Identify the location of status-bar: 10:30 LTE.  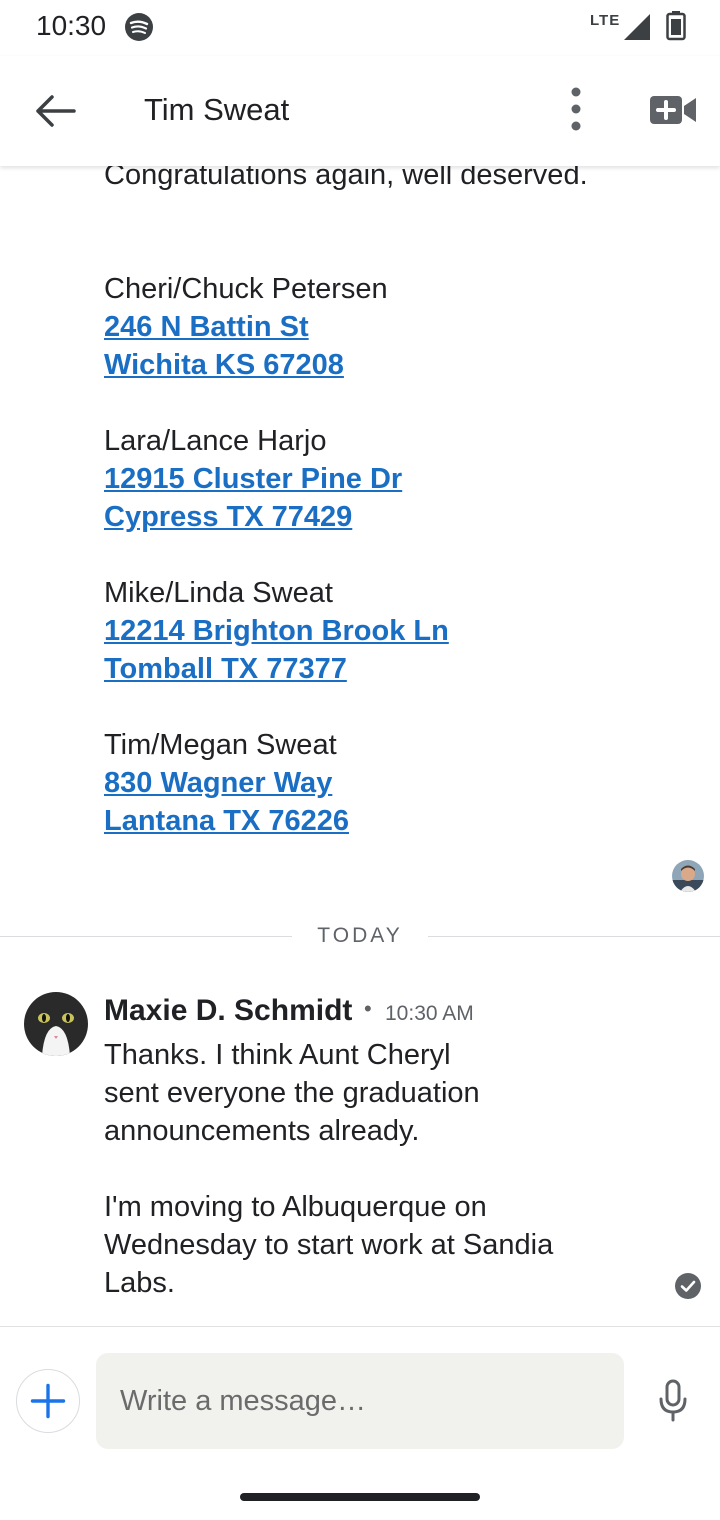
(360, 28).